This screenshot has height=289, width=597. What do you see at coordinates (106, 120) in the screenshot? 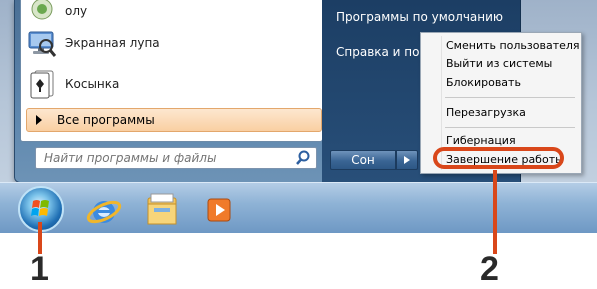
I see `all-programs-label: Все программы` at bounding box center [106, 120].